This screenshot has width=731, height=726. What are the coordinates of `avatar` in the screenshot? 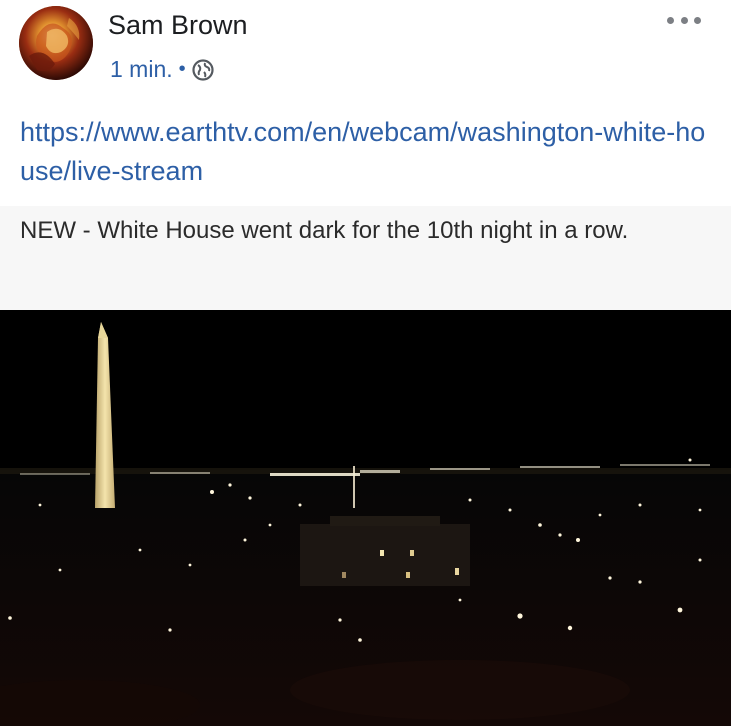 It's located at (56, 43).